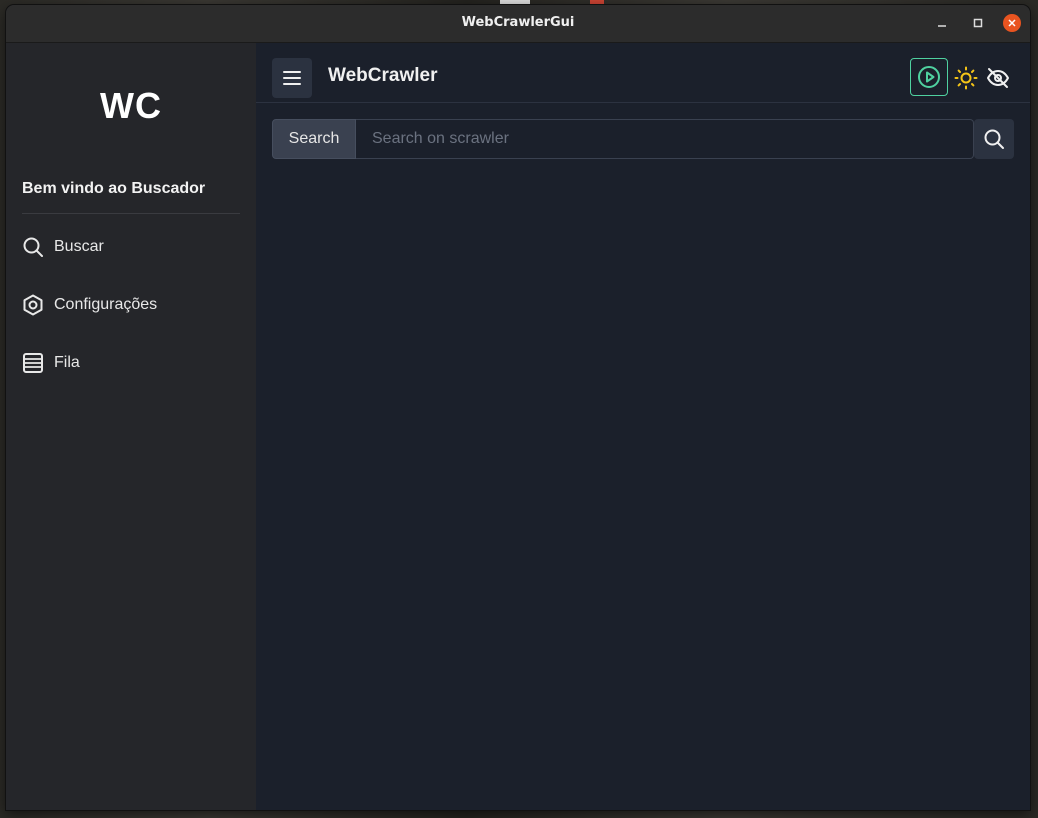  I want to click on sidebar-item-buscar: Buscar, so click(131, 247).